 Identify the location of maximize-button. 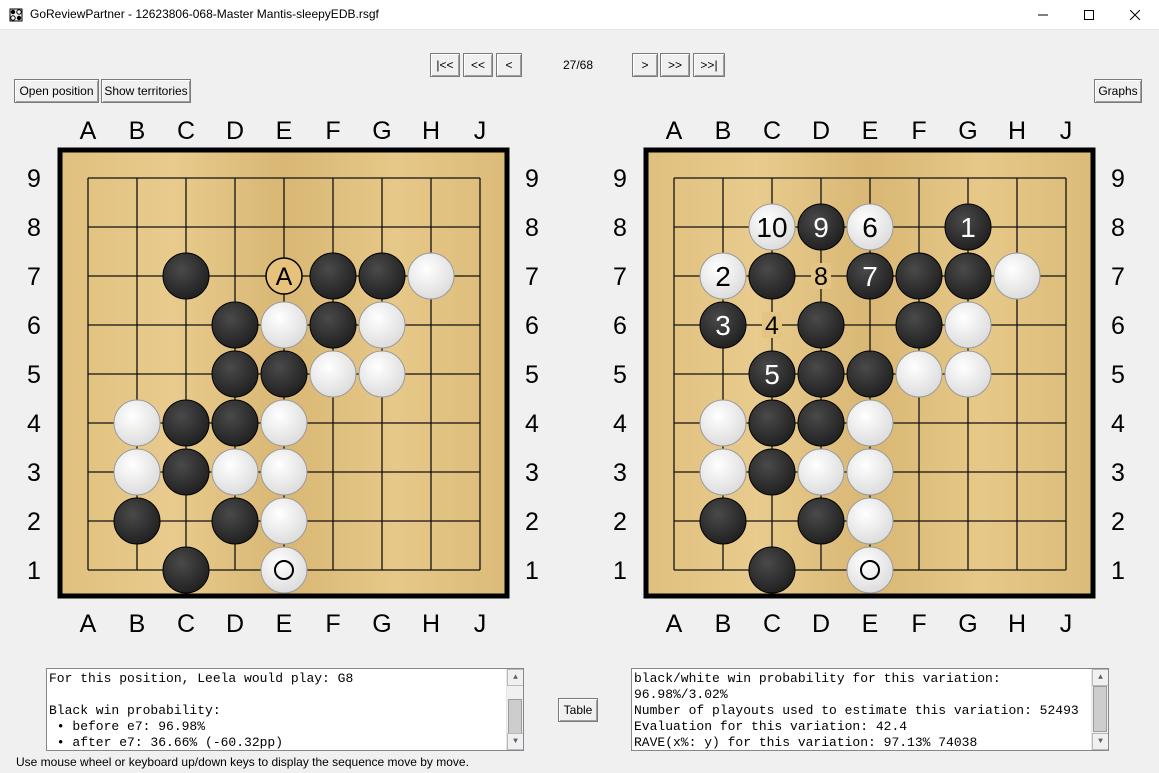
(1089, 15).